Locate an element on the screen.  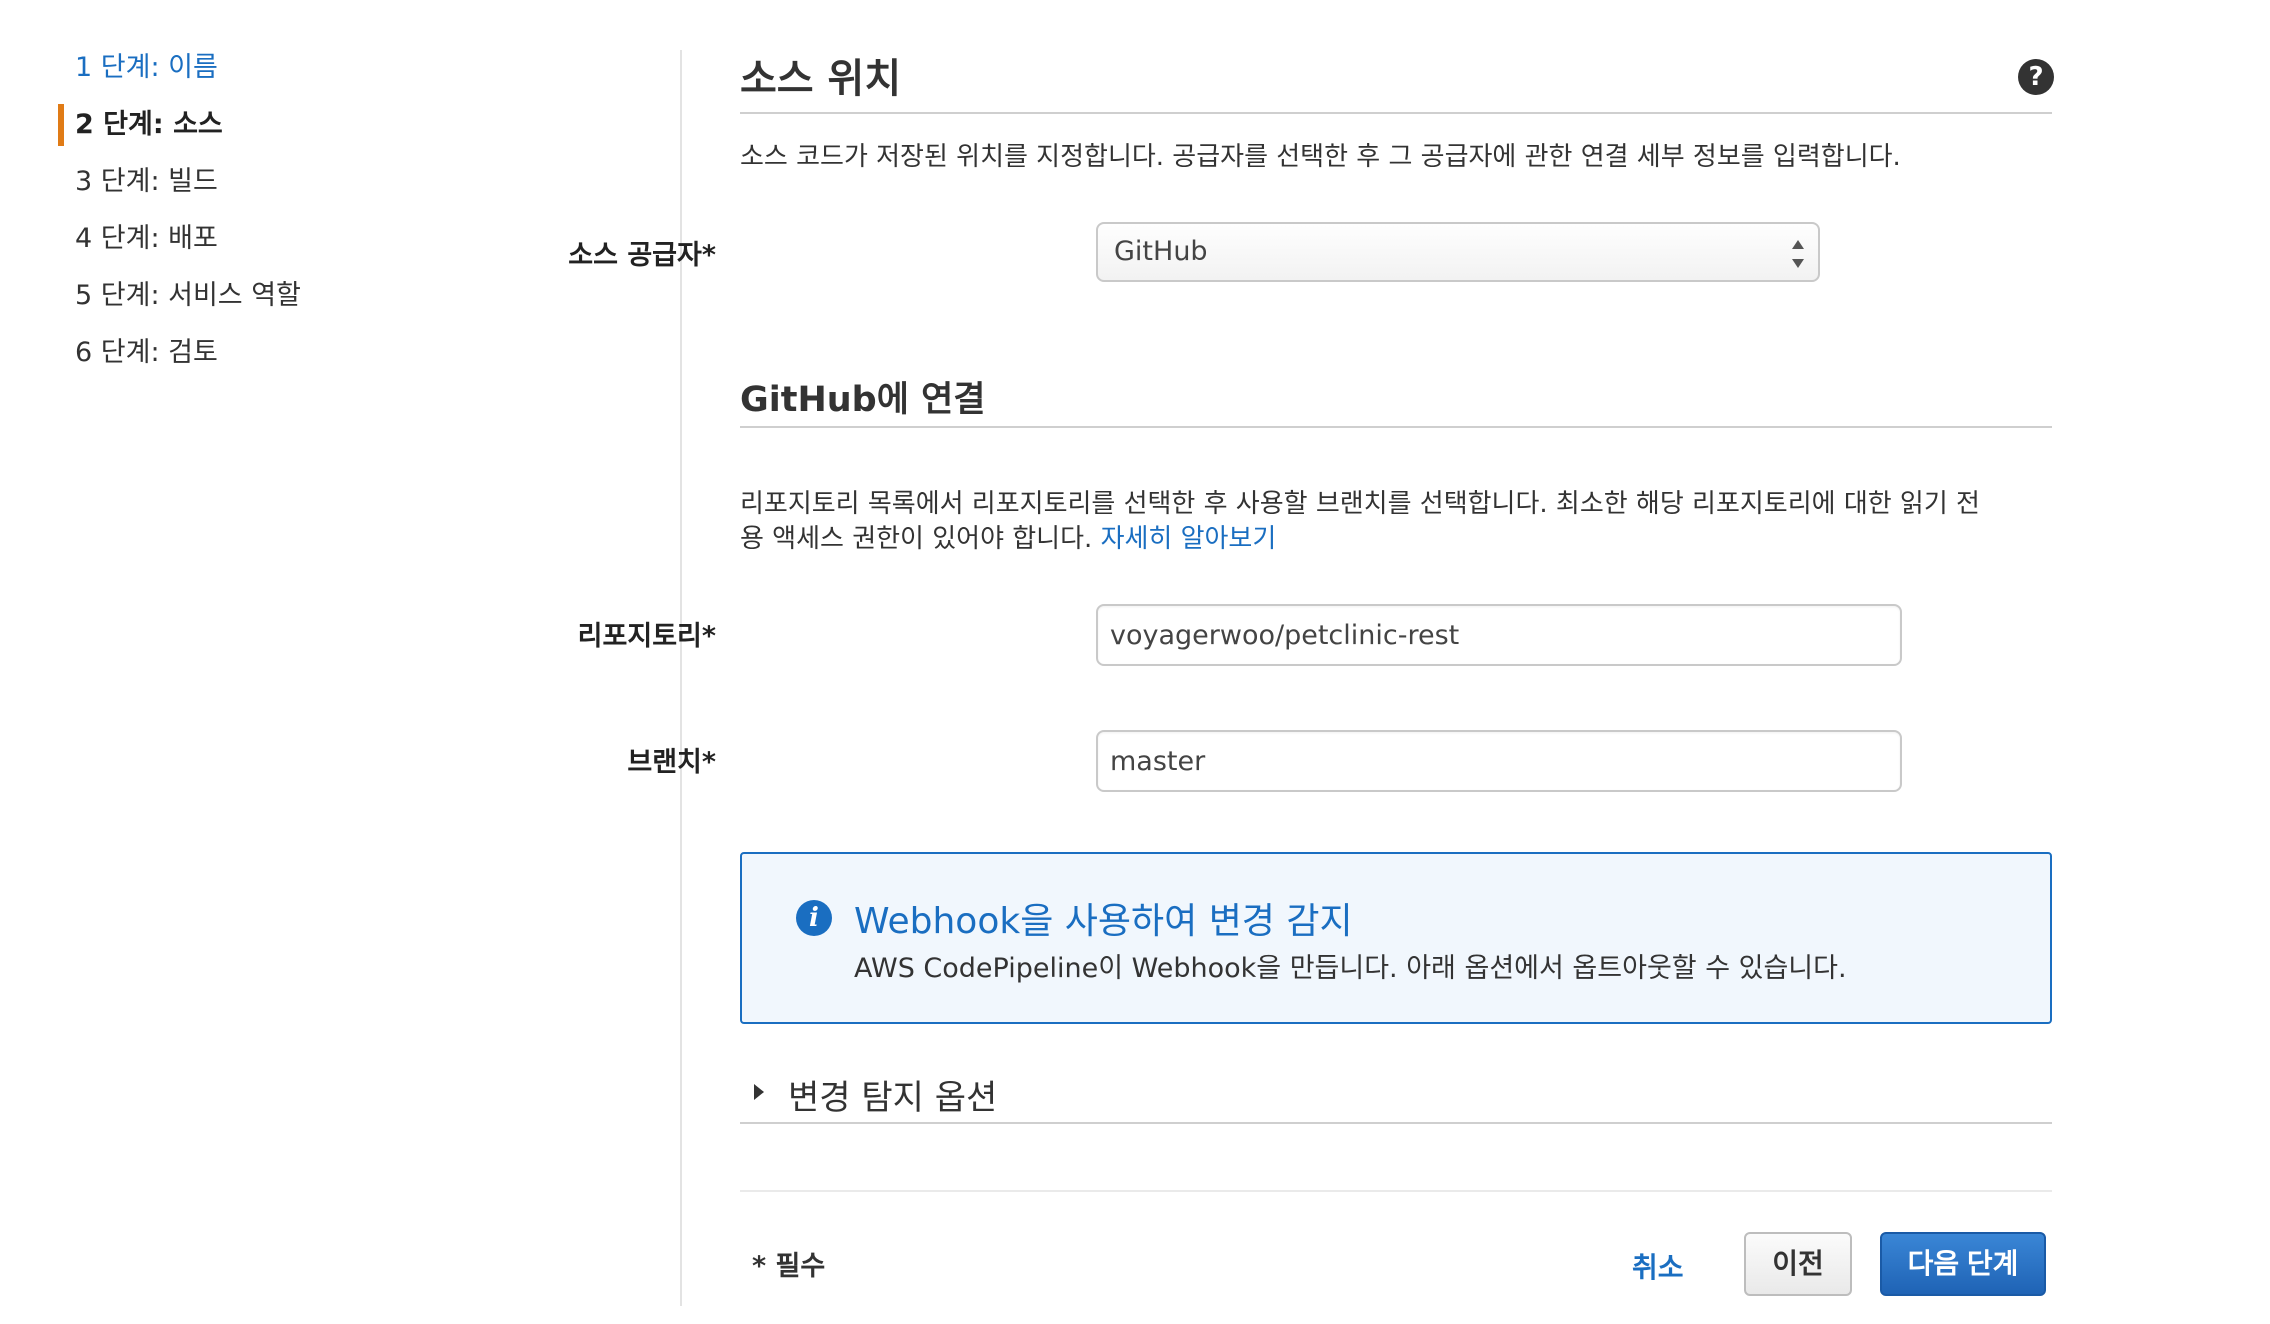
github-connect-title: GitHub에 연결 is located at coordinates (863, 400).